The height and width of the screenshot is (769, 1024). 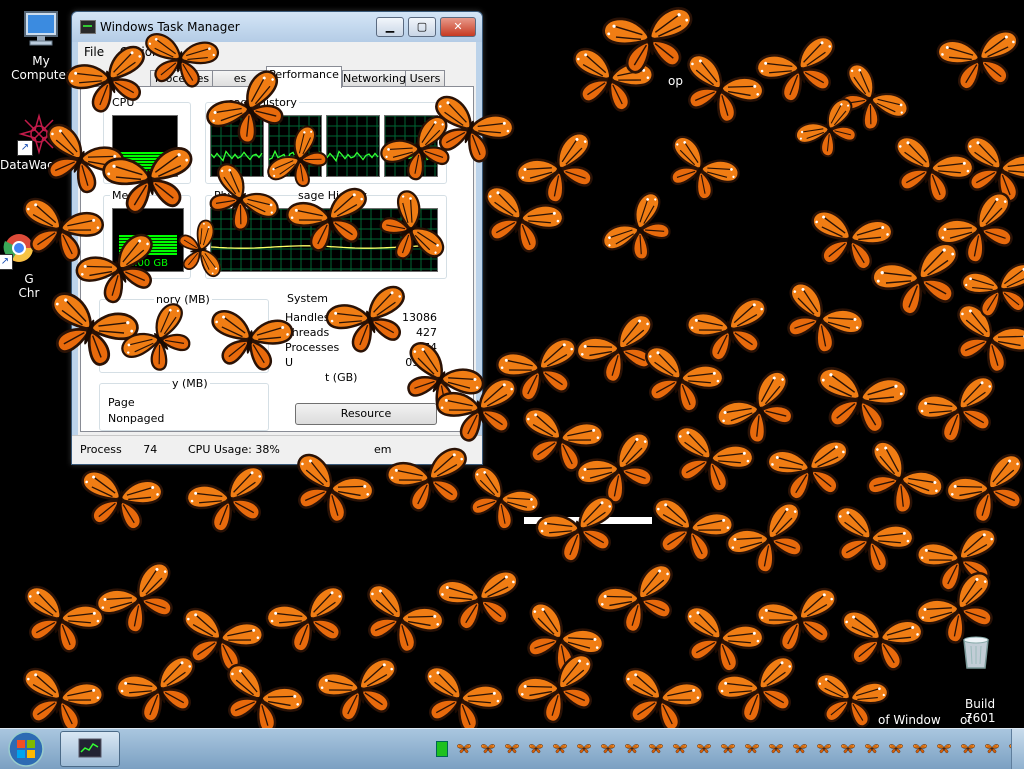 I want to click on memory-history-label-tail: sage History, so click(x=332, y=195).